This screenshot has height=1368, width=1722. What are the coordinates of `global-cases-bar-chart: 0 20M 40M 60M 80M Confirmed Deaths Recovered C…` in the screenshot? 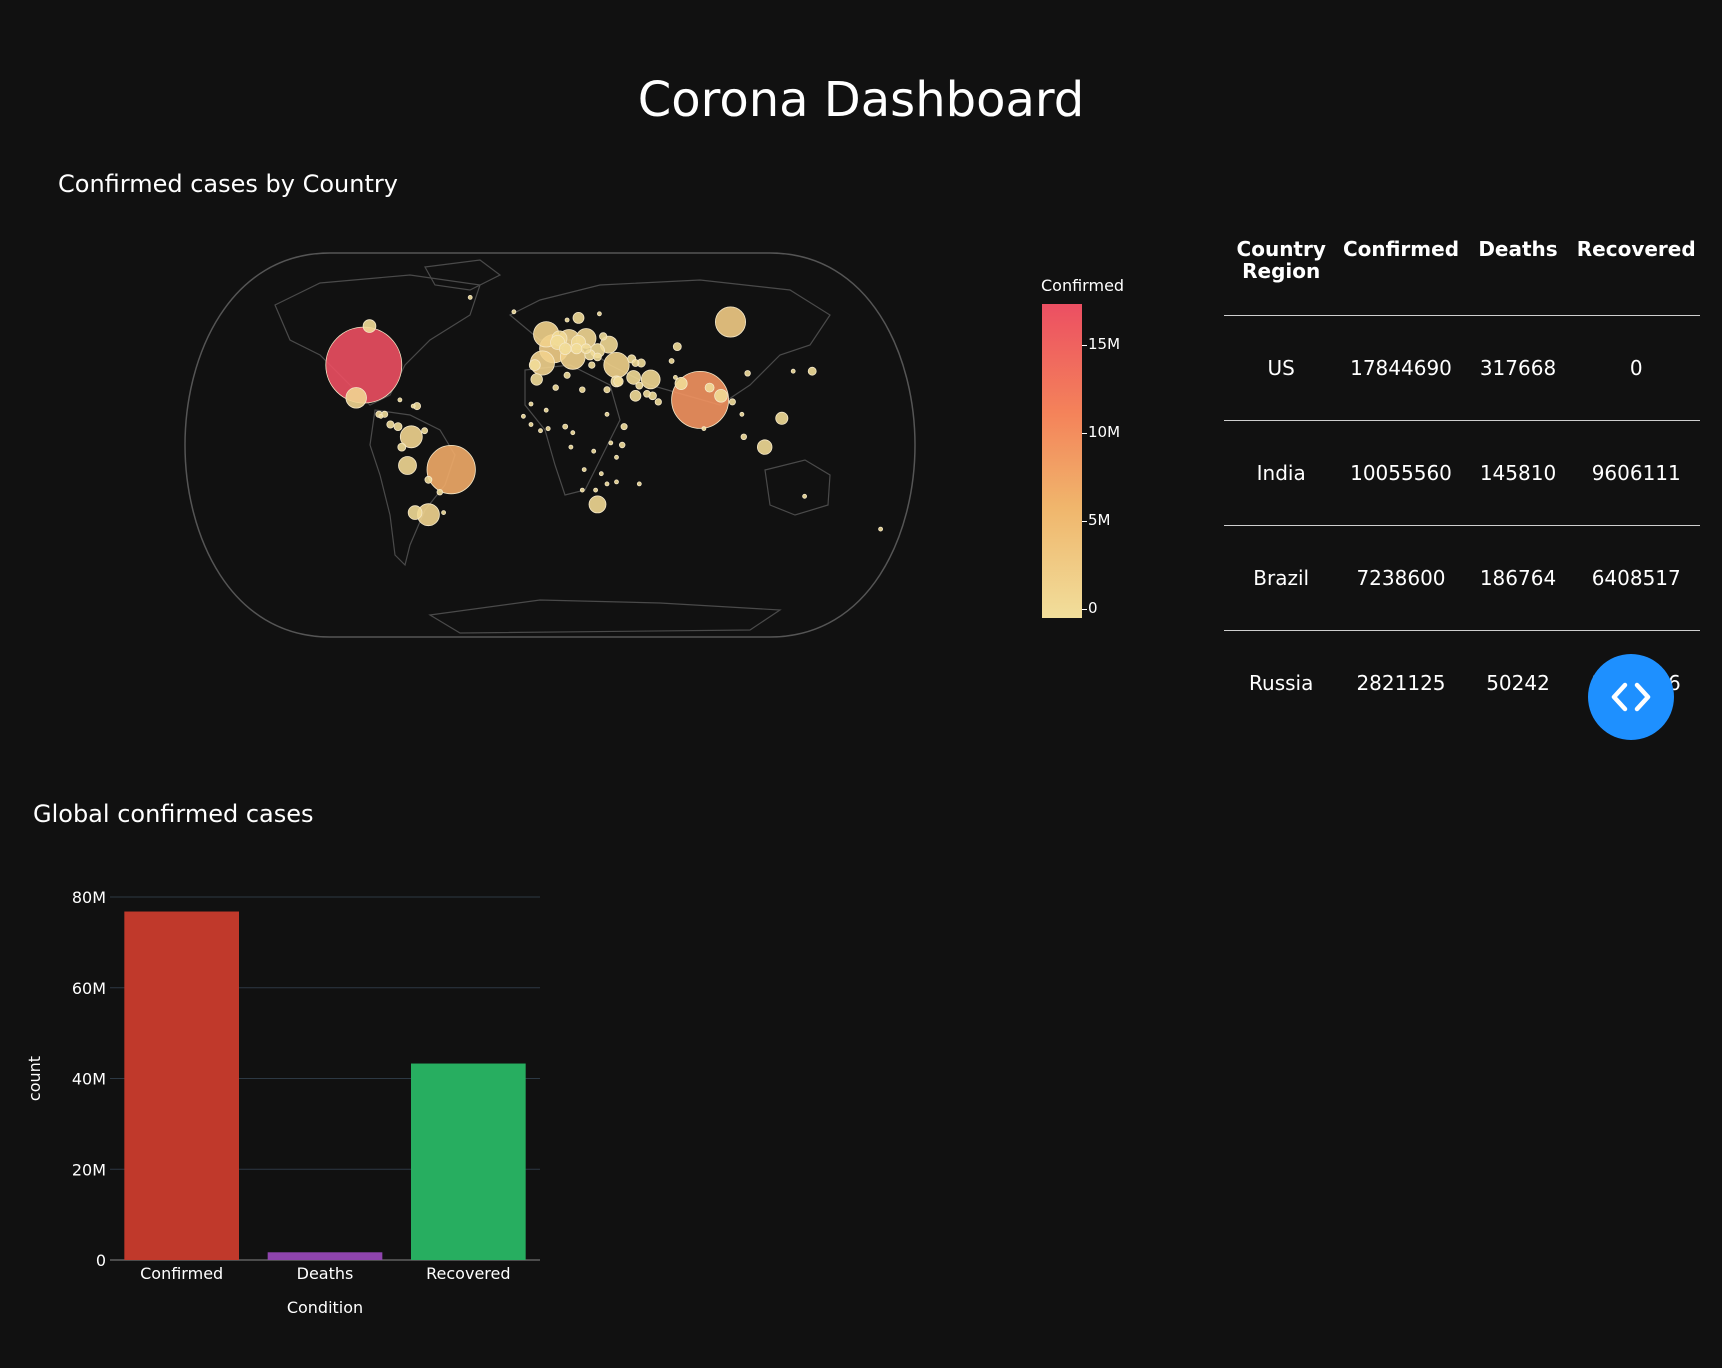 It's located at (280, 1100).